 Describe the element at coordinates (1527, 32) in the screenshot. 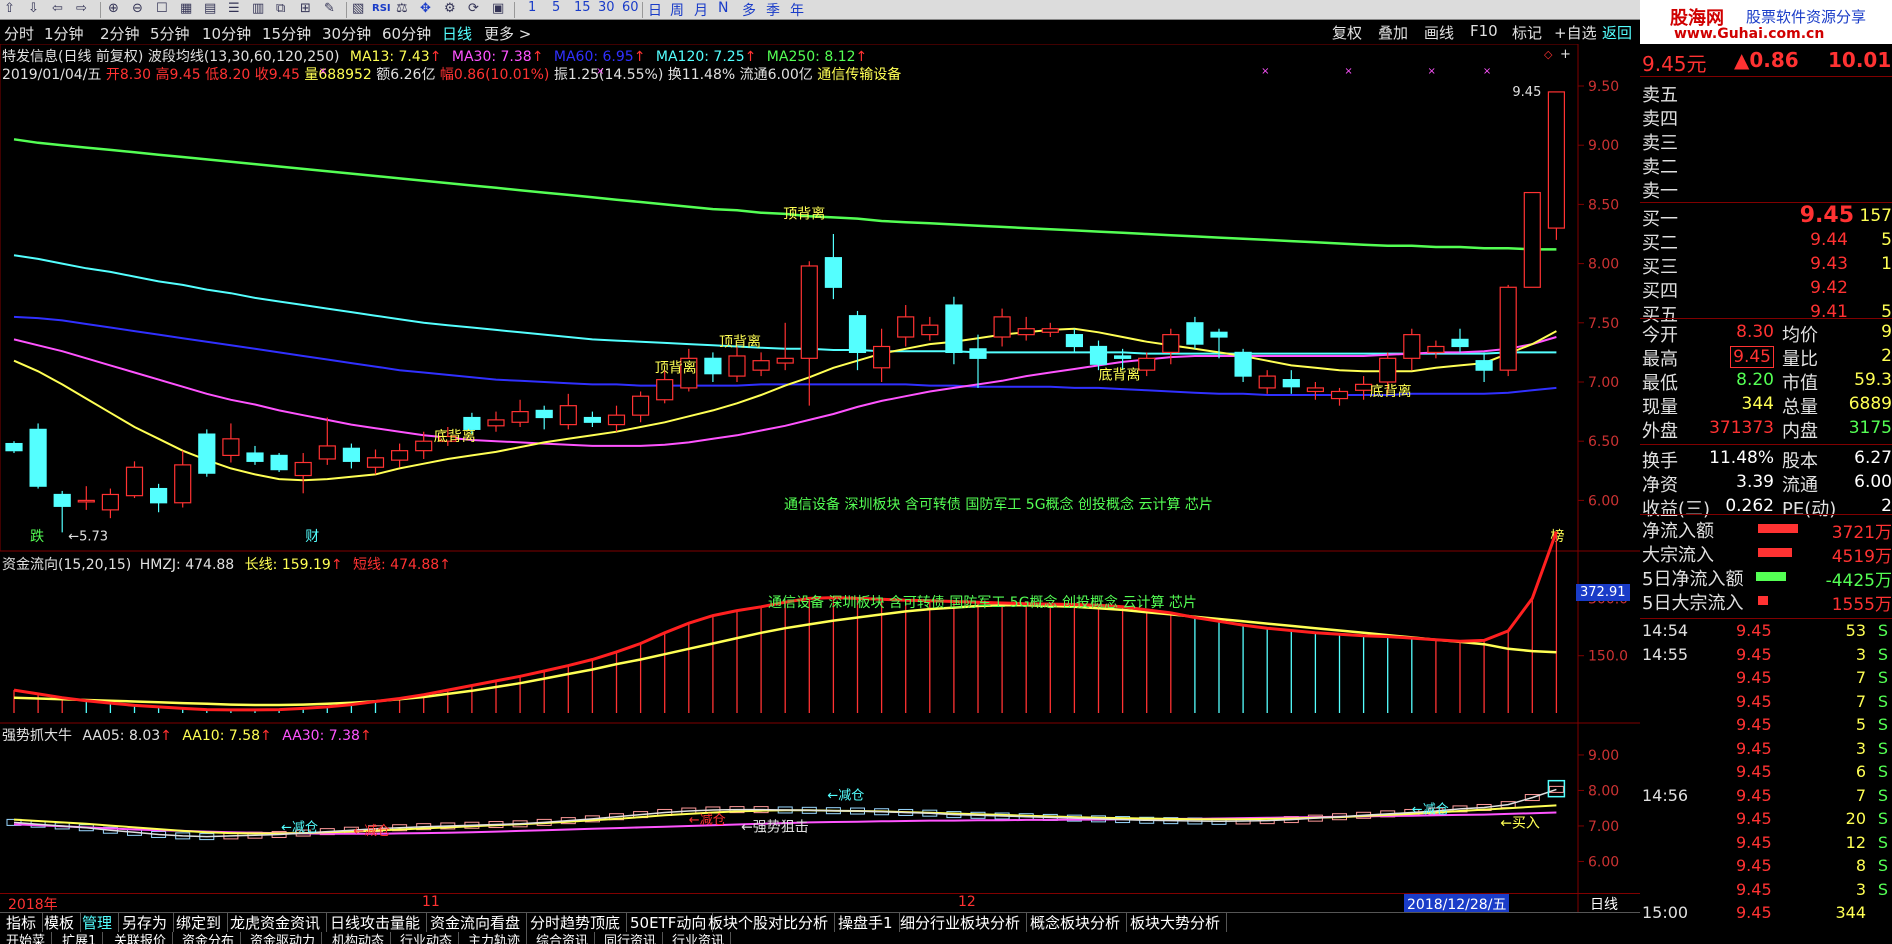

I see `button-mark: 标记` at that location.